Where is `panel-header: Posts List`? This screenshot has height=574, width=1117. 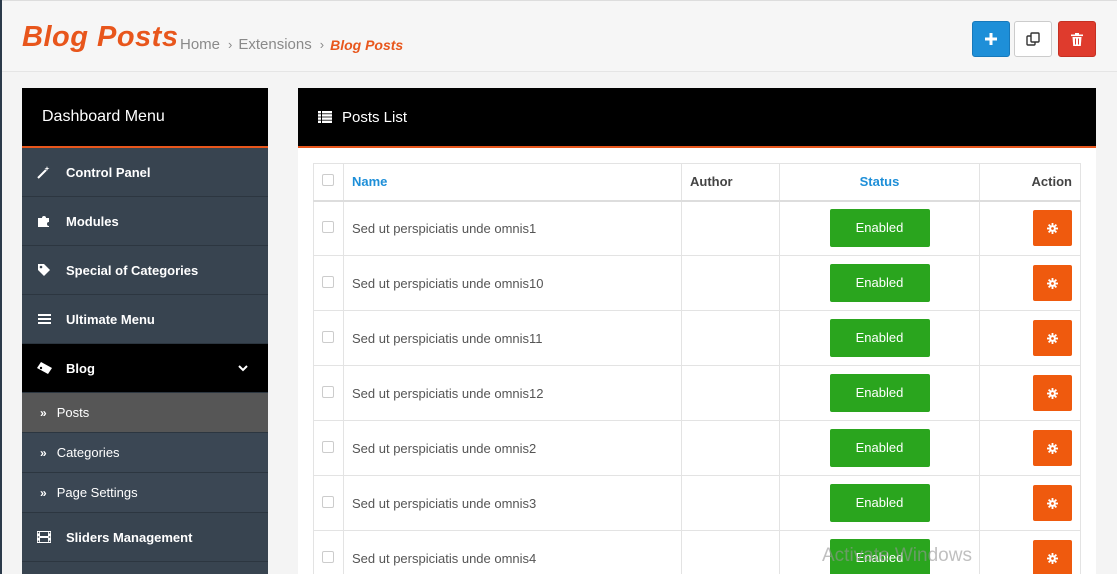 panel-header: Posts List is located at coordinates (697, 118).